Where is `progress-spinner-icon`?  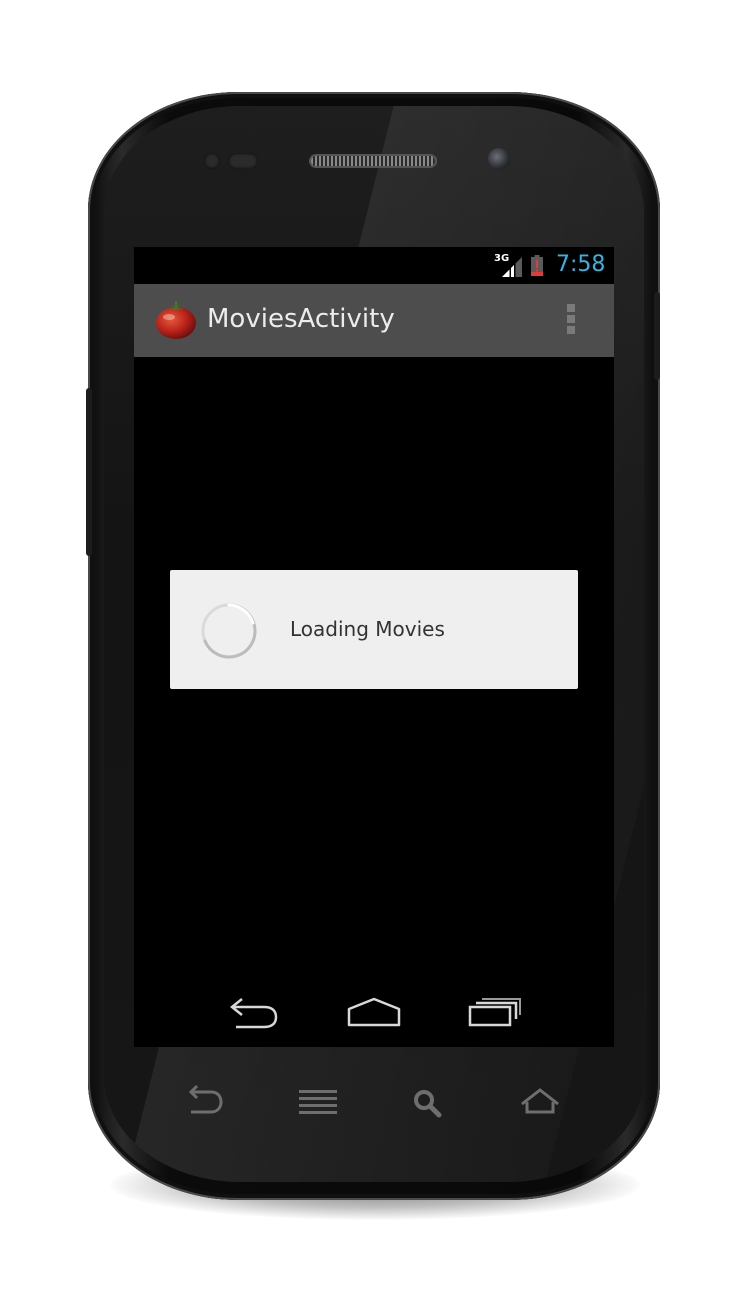 progress-spinner-icon is located at coordinates (229, 631).